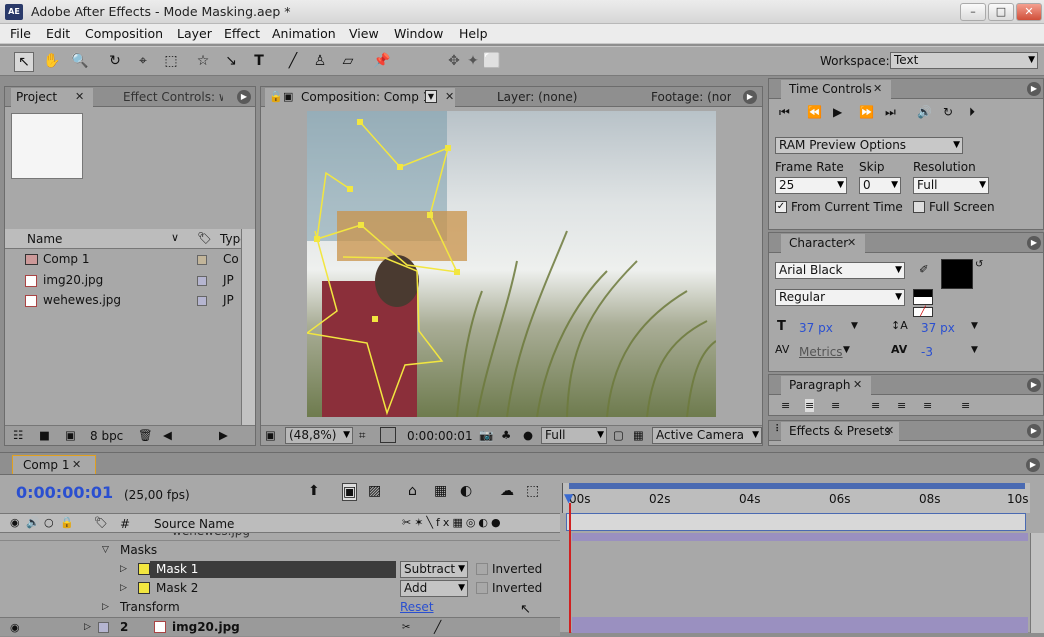 This screenshot has width=1044, height=637. Describe the element at coordinates (417, 607) in the screenshot. I see `reset-link: Reset` at that location.